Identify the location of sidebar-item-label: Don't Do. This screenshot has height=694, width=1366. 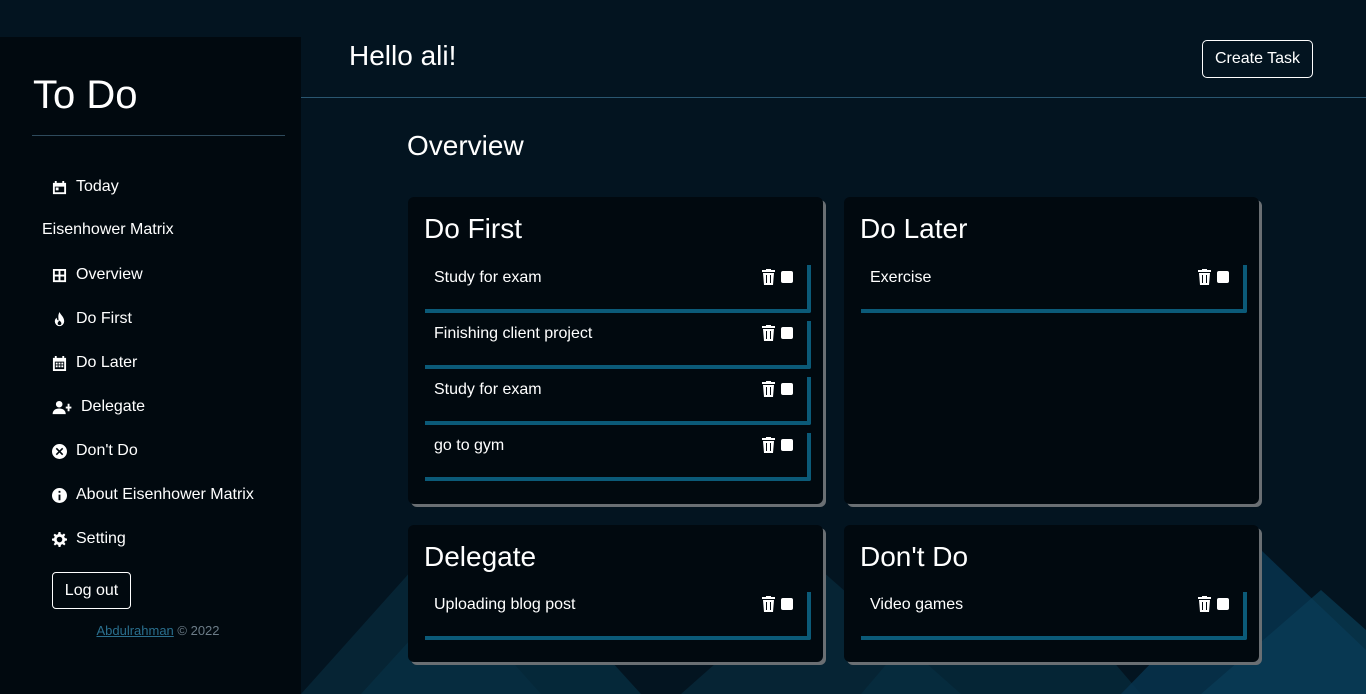
(107, 450).